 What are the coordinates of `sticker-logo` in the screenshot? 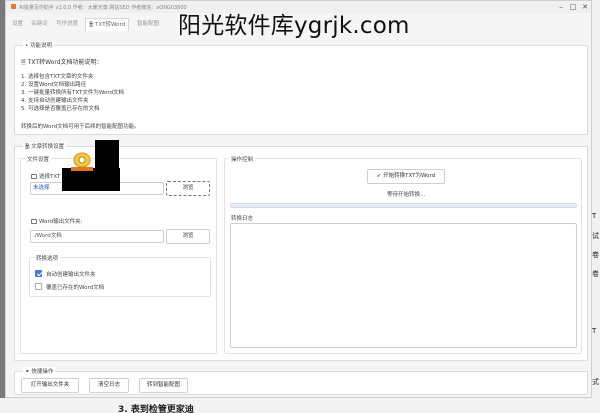 It's located at (82, 161).